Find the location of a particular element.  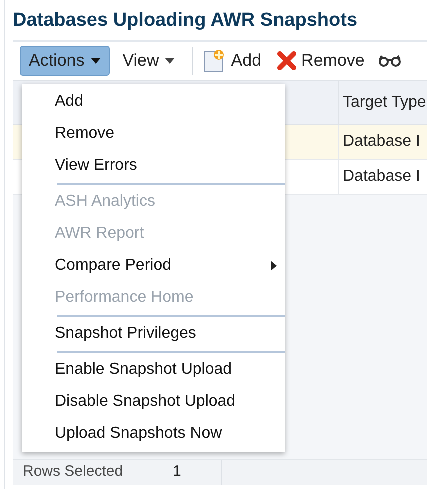

close-icon is located at coordinates (286, 61).